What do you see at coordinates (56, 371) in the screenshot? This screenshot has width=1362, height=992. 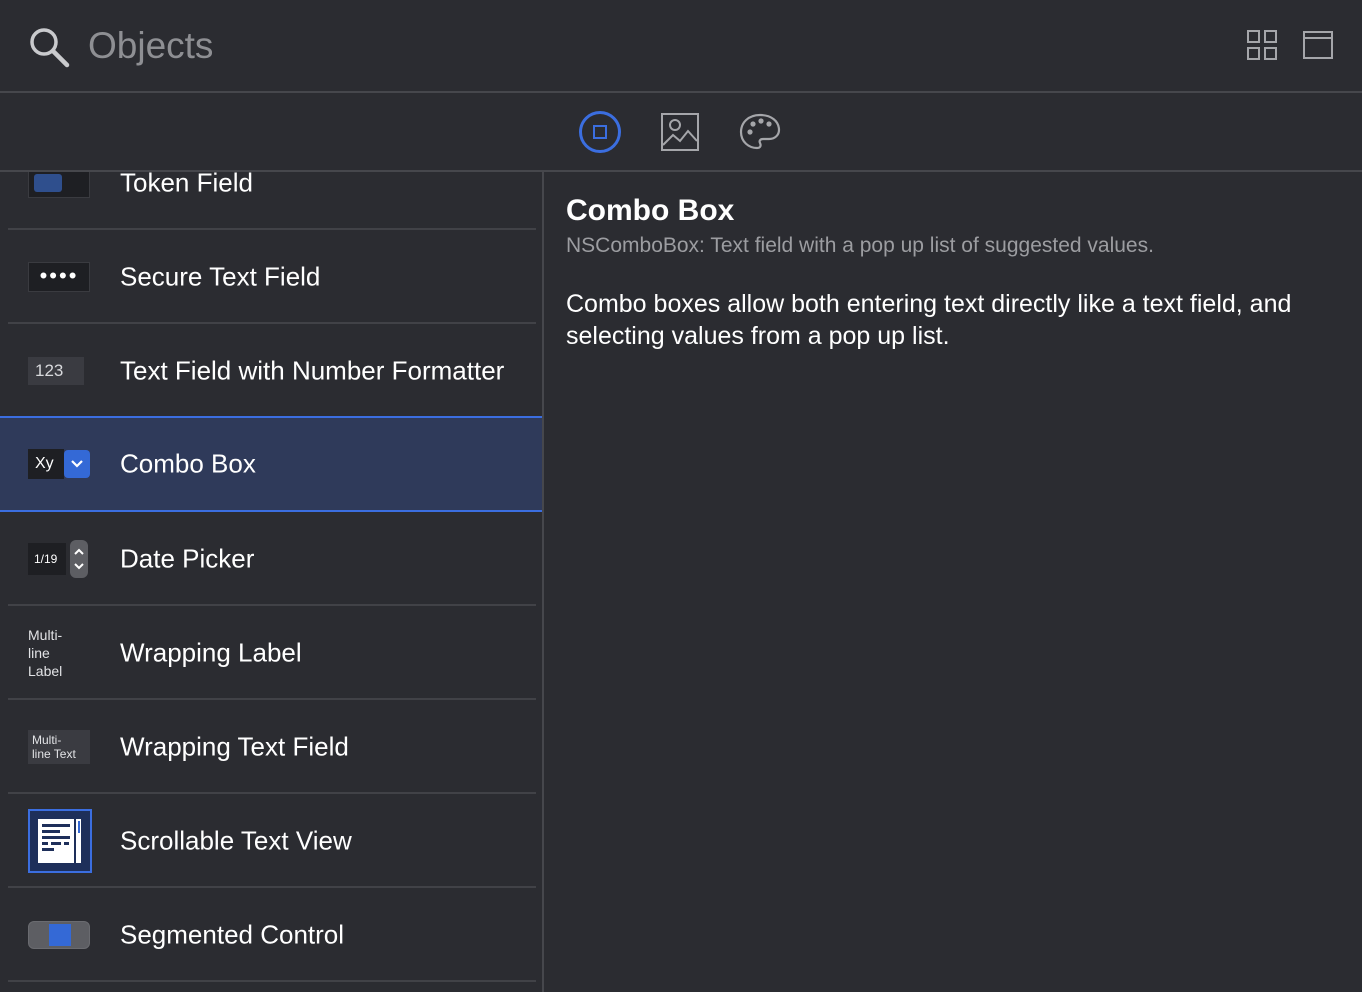 I see `number-field-thumbnail: 123` at bounding box center [56, 371].